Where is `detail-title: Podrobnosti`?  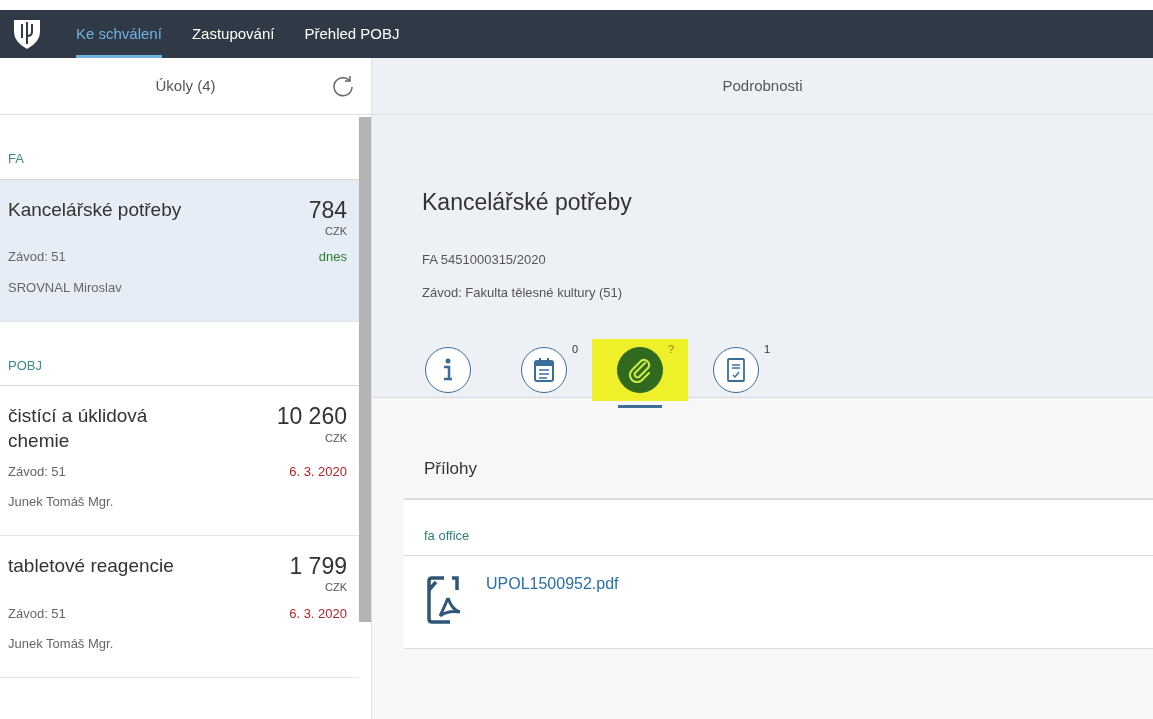 detail-title: Podrobnosti is located at coordinates (762, 85).